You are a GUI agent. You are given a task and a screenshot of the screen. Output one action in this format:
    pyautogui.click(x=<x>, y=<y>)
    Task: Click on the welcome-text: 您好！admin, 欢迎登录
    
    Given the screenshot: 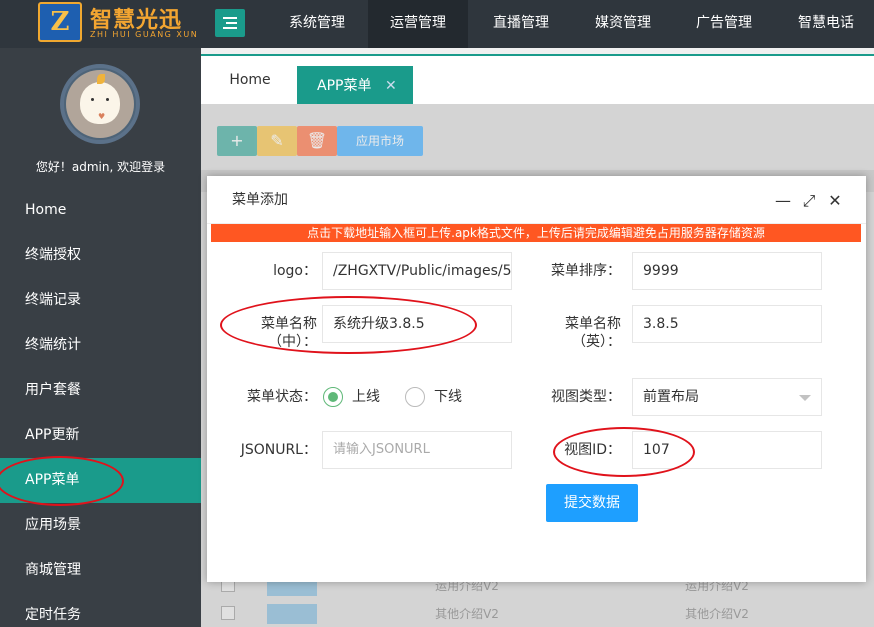 What is the action you would take?
    pyautogui.click(x=100, y=167)
    